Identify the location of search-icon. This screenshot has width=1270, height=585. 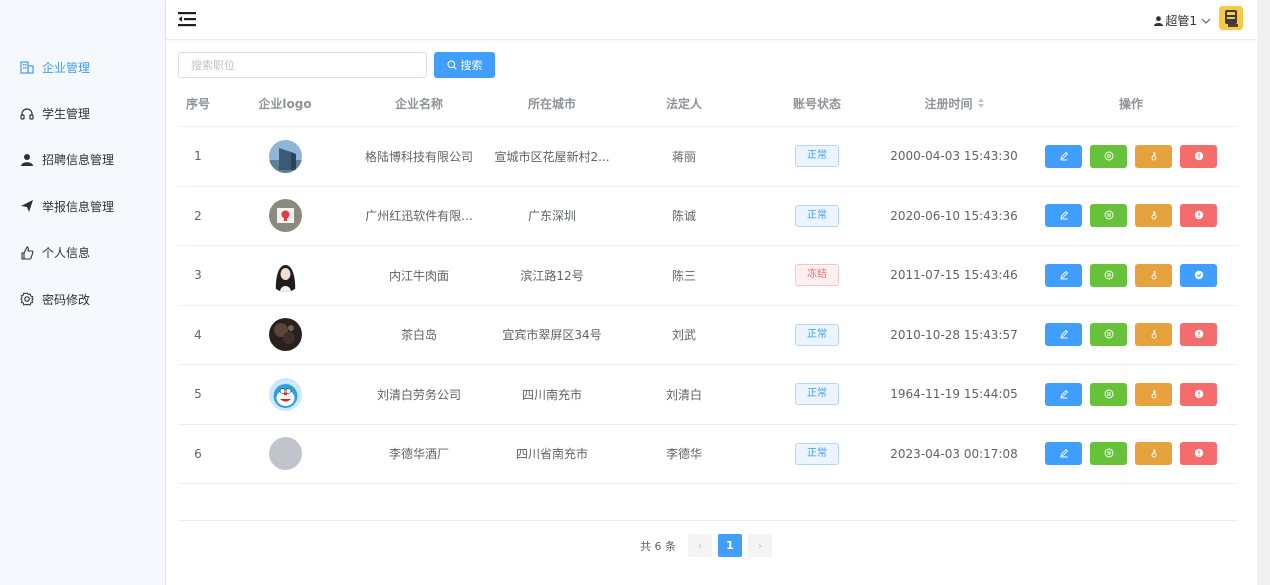
(451, 65).